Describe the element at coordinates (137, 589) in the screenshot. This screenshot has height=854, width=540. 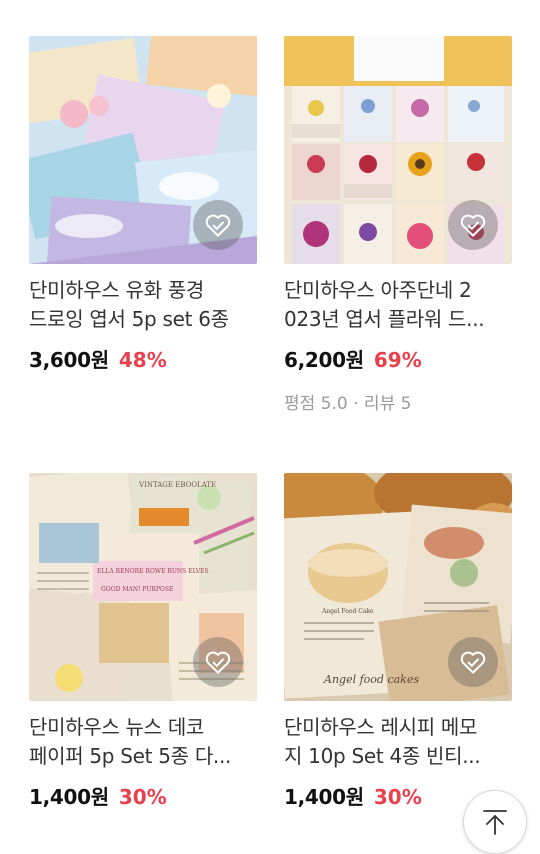
I see `thumb-caption: GOOD MAN! PURPOSE` at that location.